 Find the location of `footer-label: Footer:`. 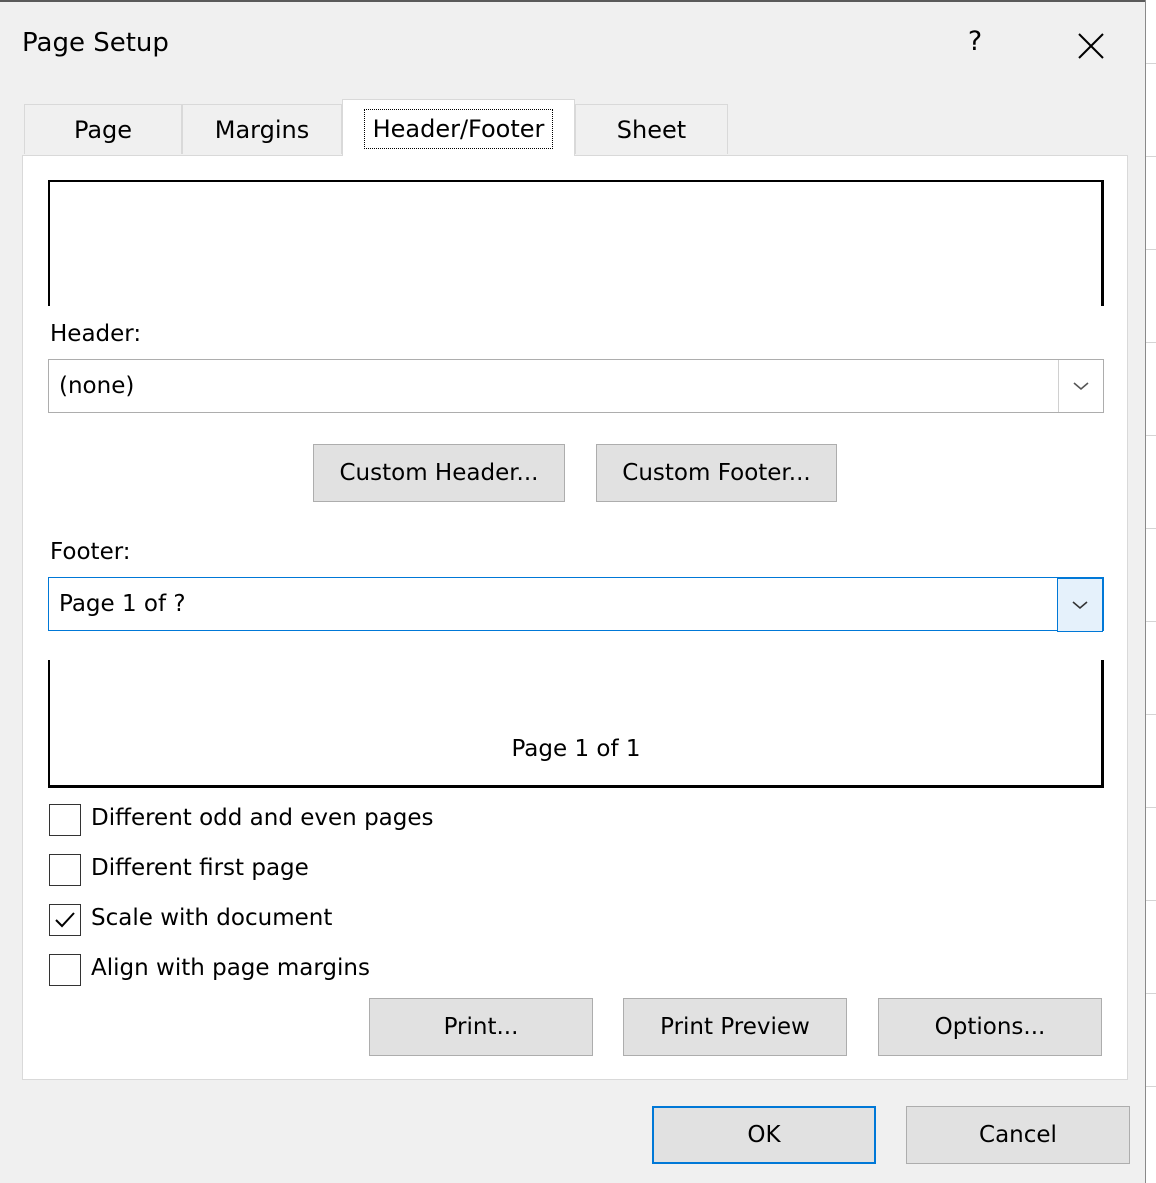

footer-label: Footer: is located at coordinates (90, 552).